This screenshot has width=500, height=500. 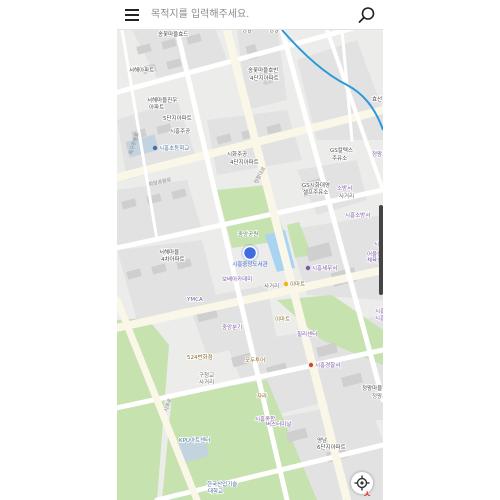 I want to click on poi-label-p24: 4차아파트, so click(x=172, y=259).